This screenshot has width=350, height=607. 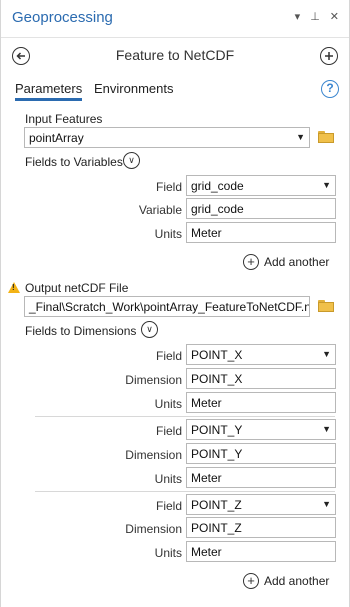 I want to click on variable-field-value: grid_code, so click(x=217, y=186).